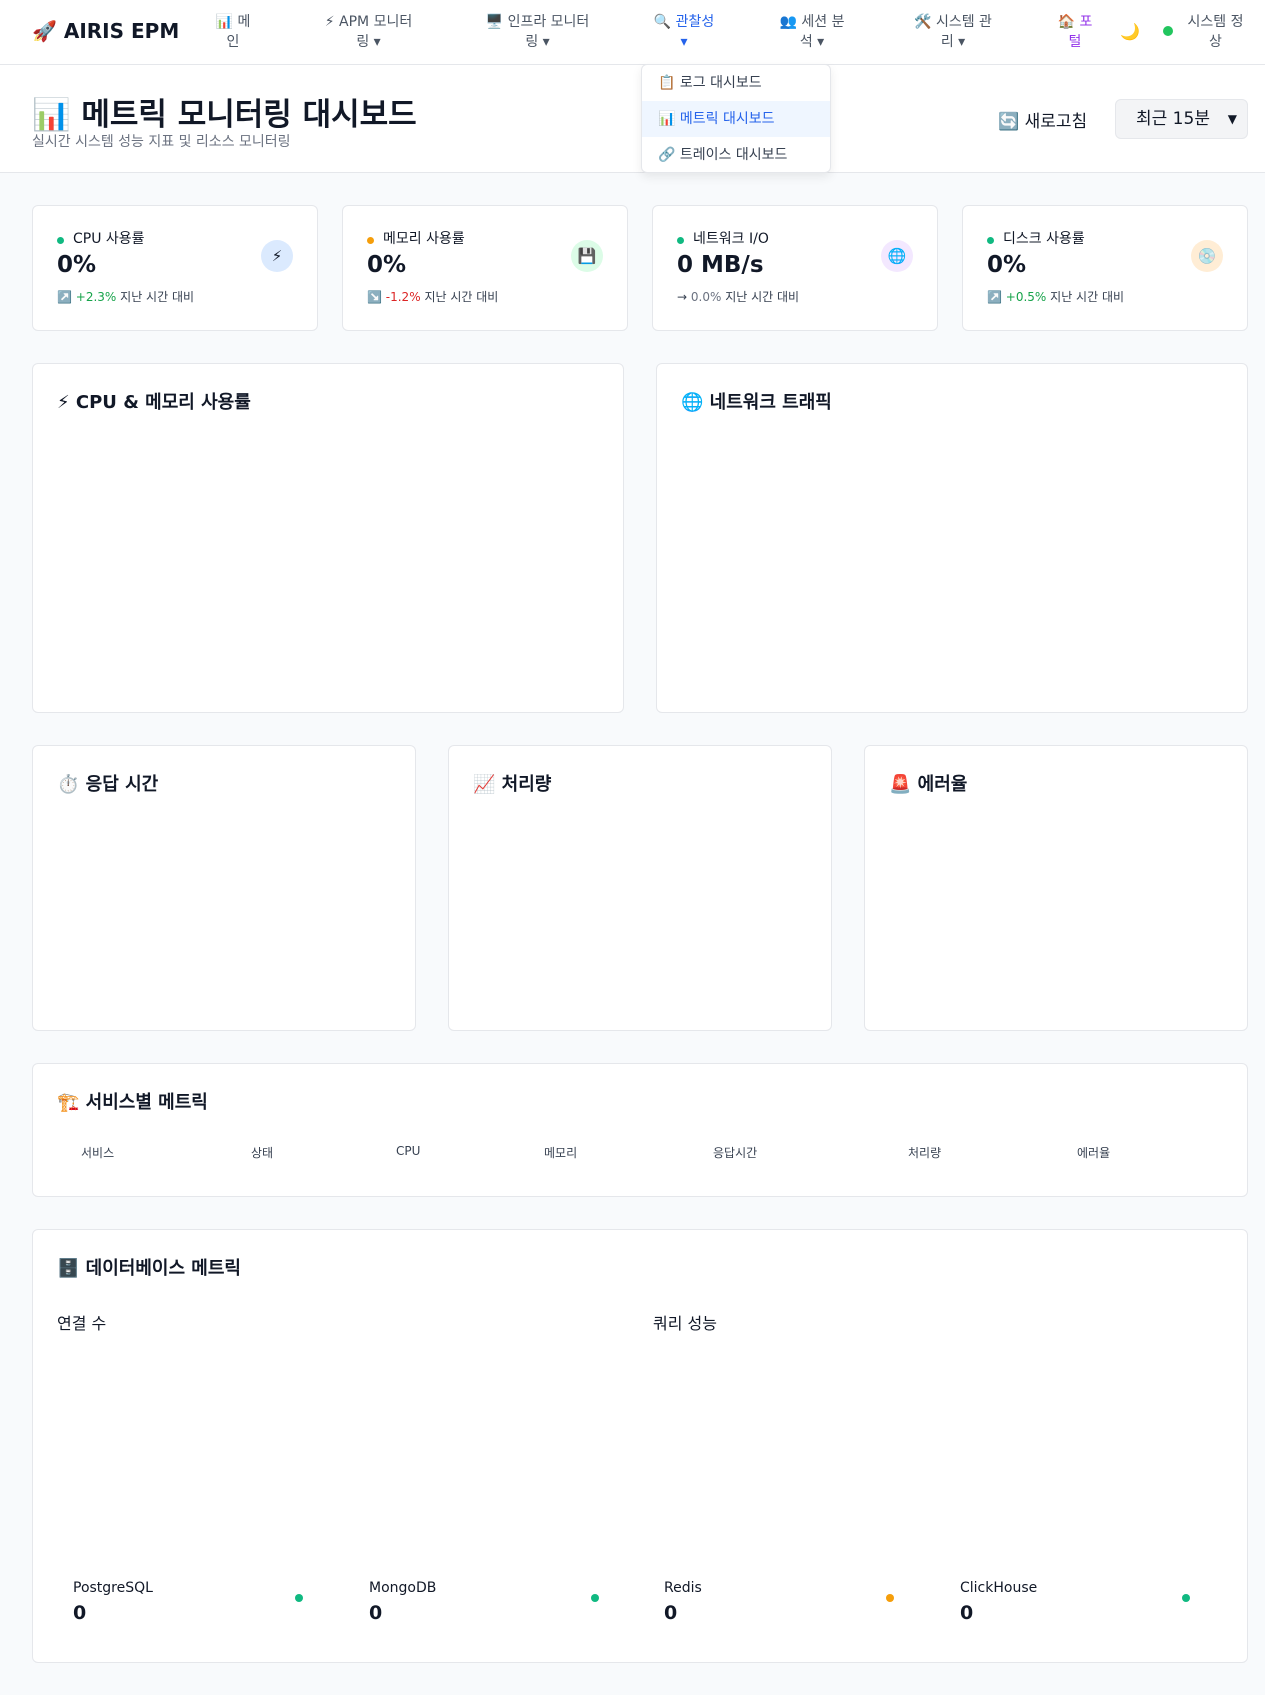  Describe the element at coordinates (795, 268) in the screenshot. I see `stat-card-network: 네트워크 I/O 0 MB/s → 0.0% 지난 시간 대비 🌐` at that location.